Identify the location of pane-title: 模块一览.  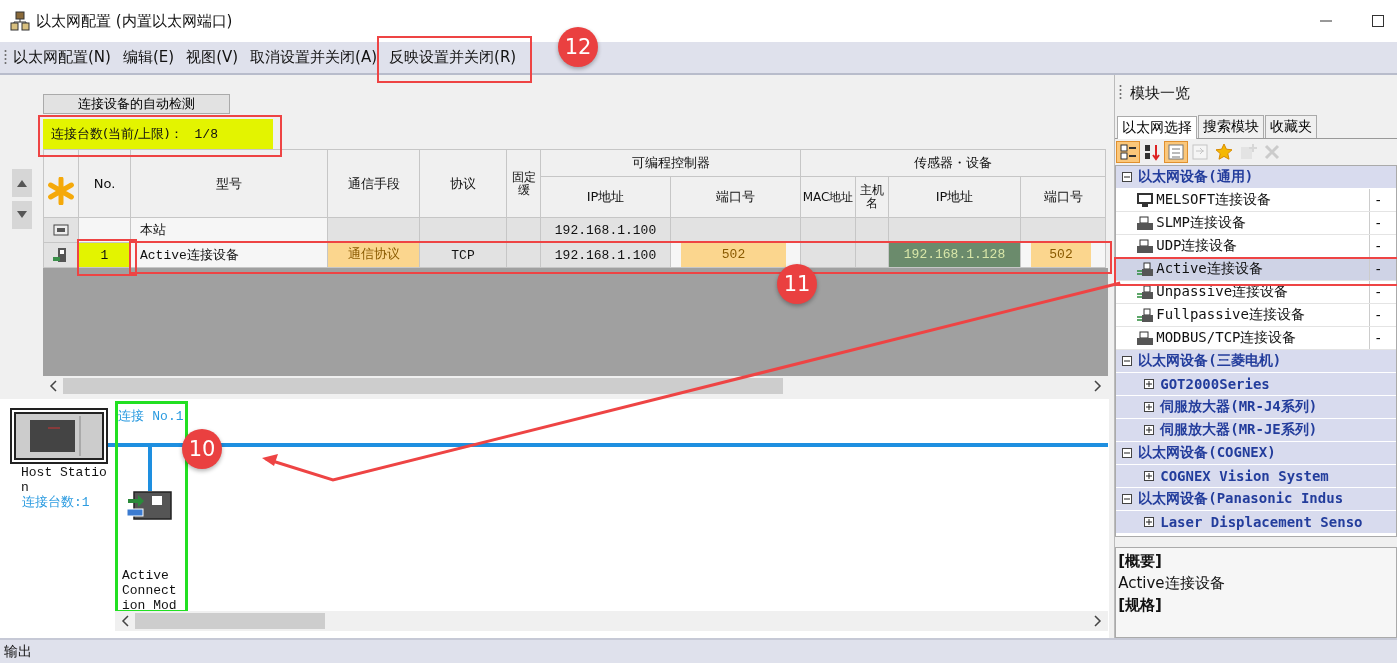
(1160, 93).